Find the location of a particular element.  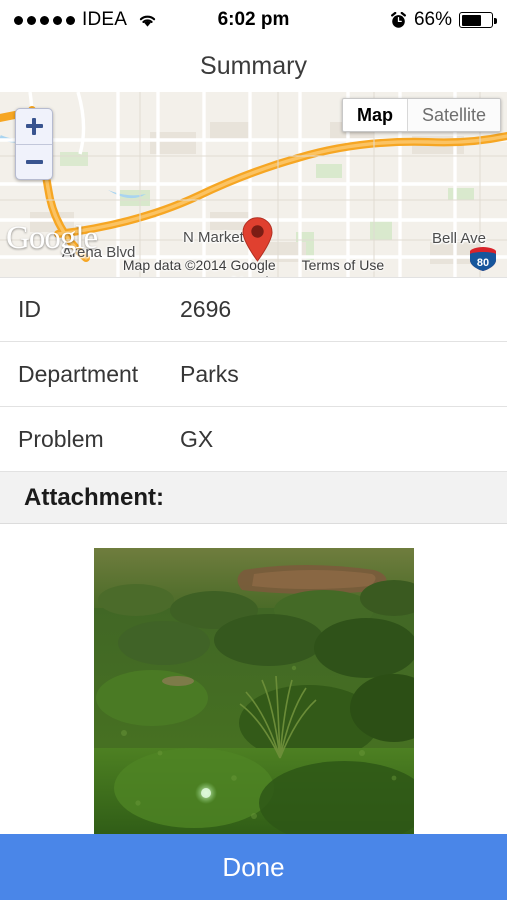

battery-icon is located at coordinates (478, 20).